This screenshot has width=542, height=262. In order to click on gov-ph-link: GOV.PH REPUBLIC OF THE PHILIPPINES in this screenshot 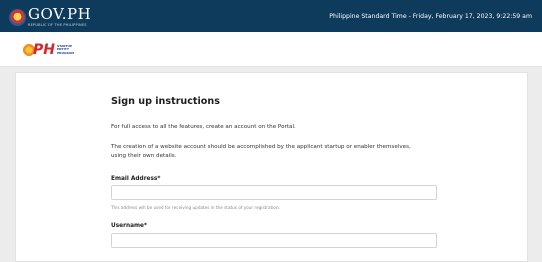, I will do `click(50, 15)`.